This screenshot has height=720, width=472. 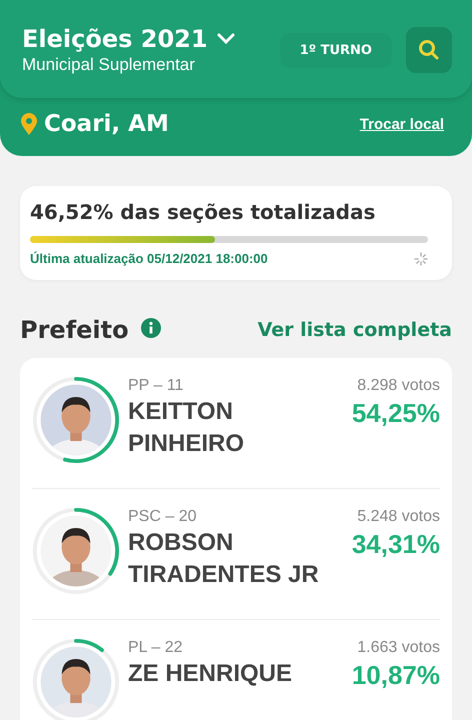 I want to click on vote-count: 5.248 votos, so click(x=398, y=517).